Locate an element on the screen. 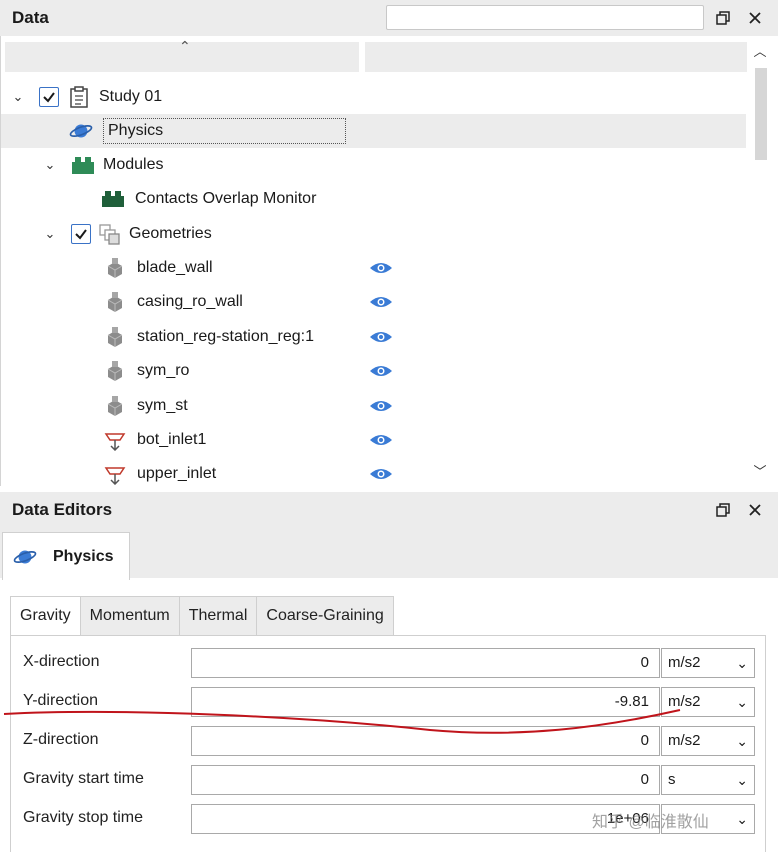 This screenshot has height=852, width=778. tab-coarse-graining: Coarse-Graining is located at coordinates (325, 616).